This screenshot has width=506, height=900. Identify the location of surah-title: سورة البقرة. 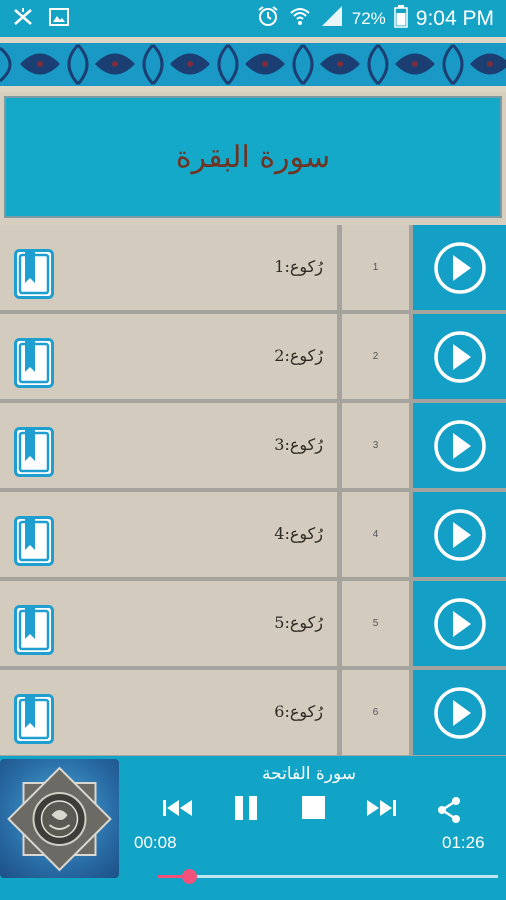
(253, 157).